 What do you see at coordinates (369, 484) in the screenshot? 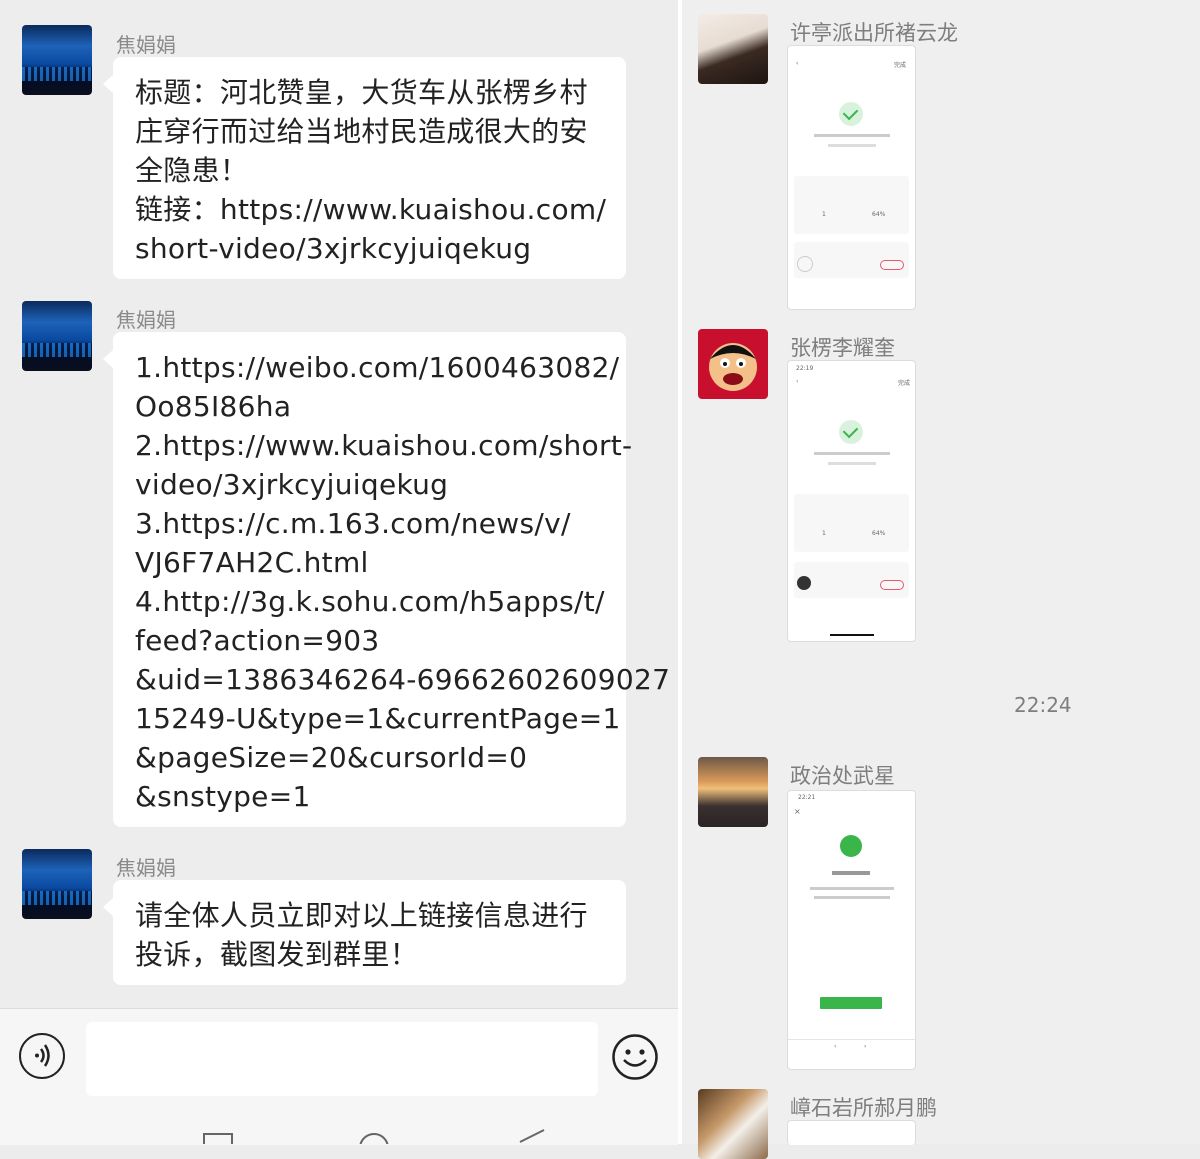
I see `message-link-line: video/3xjrkcyjuiqekug` at bounding box center [369, 484].